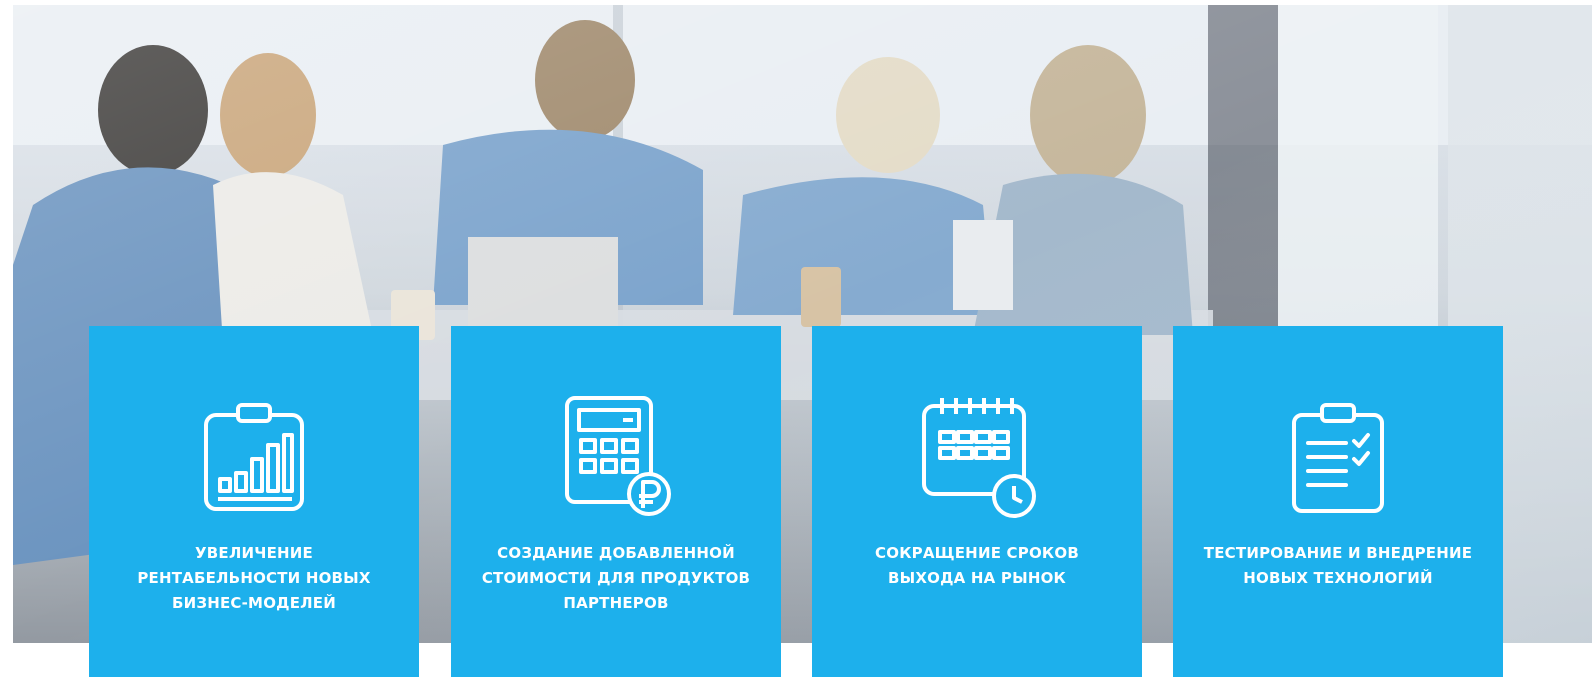 Image resolution: width=1592 pixels, height=687 pixels. What do you see at coordinates (1338, 457) in the screenshot?
I see `clipboard-checklist-icon` at bounding box center [1338, 457].